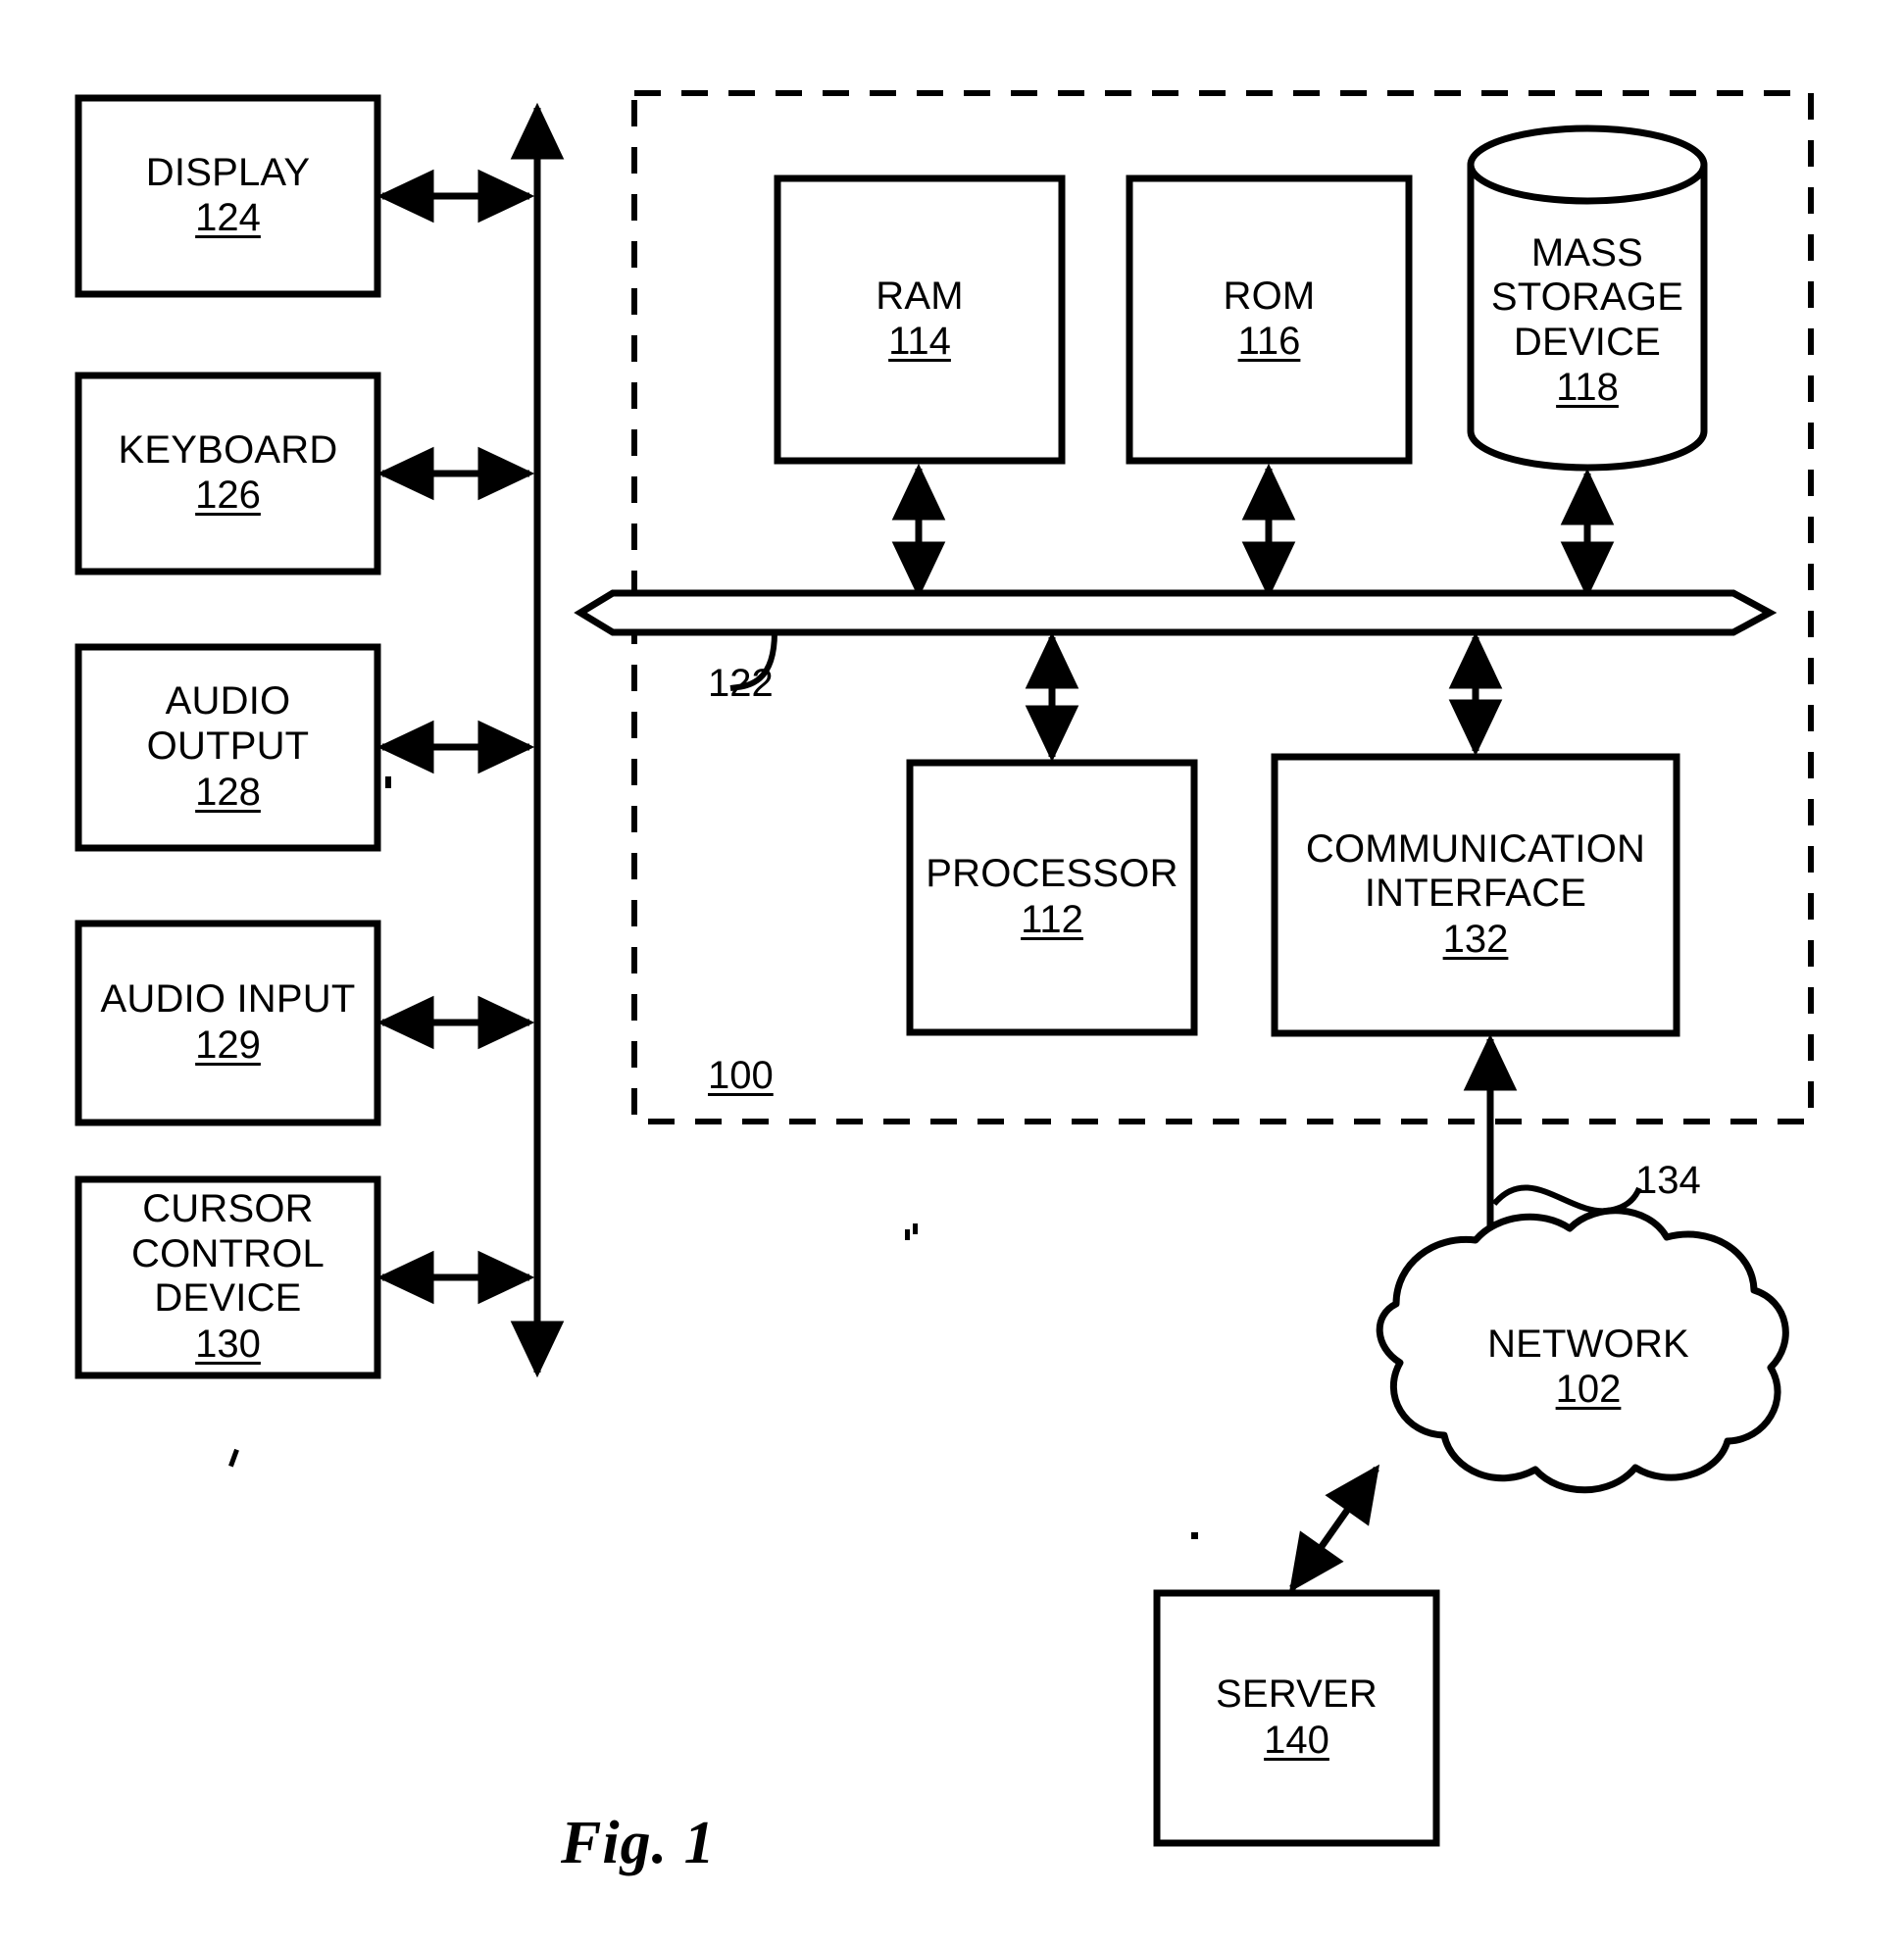  What do you see at coordinates (228, 1277) in the screenshot?
I see `cursor-control-device-box` at bounding box center [228, 1277].